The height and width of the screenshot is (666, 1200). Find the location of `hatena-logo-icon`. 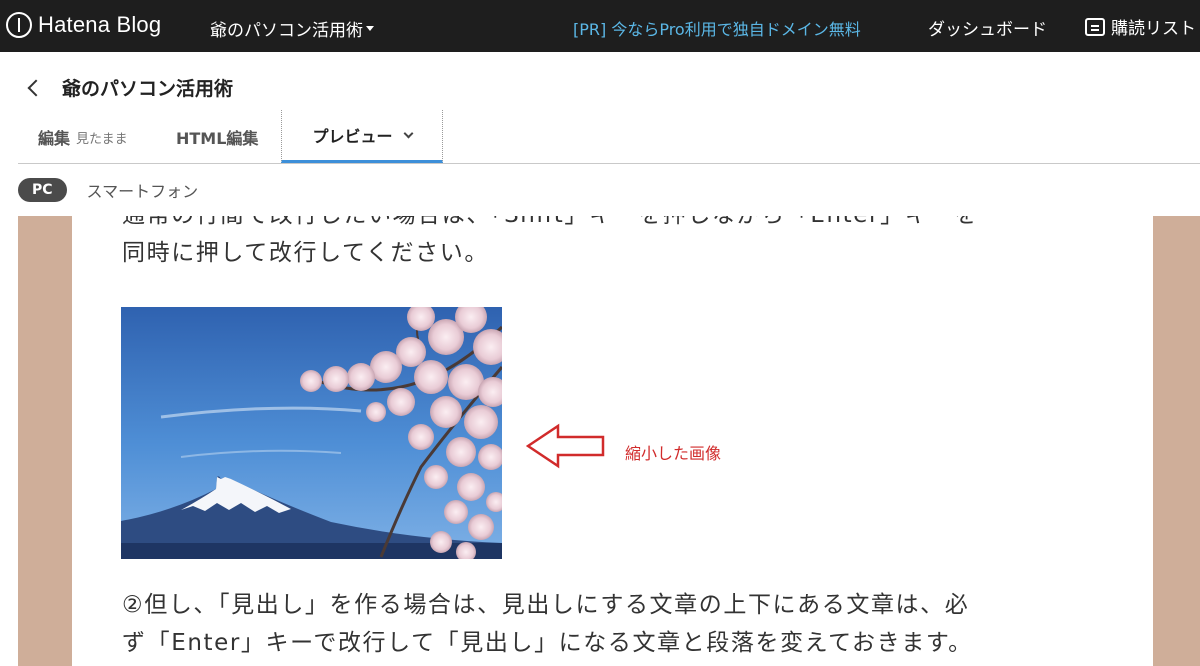

hatena-logo-icon is located at coordinates (19, 25).